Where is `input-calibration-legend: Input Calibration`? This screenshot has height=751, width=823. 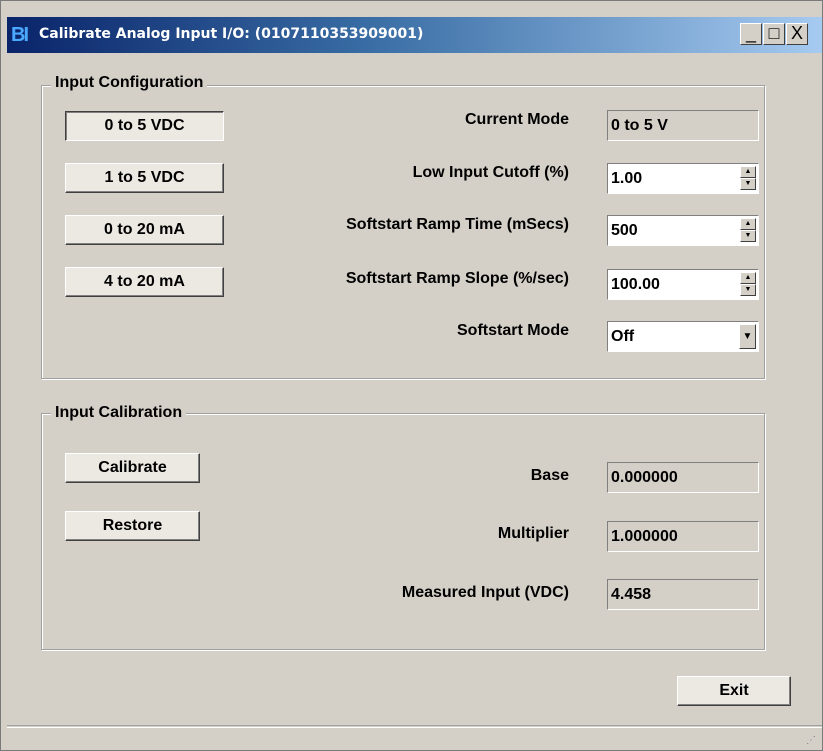 input-calibration-legend: Input Calibration is located at coordinates (119, 413).